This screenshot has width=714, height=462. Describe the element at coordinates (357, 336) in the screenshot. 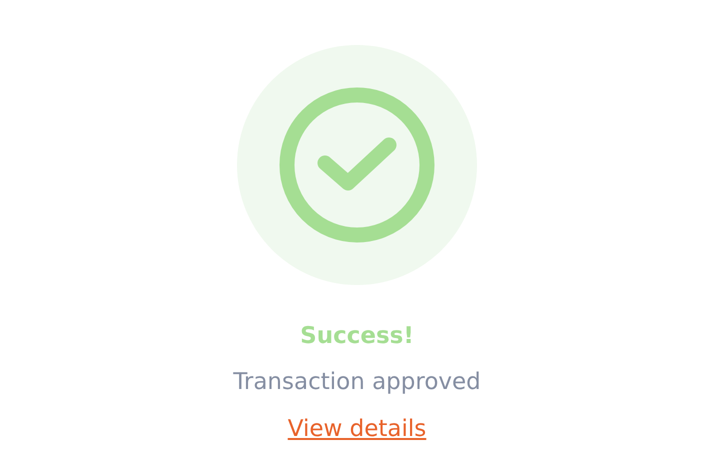

I see `success-title: Success!` at that location.